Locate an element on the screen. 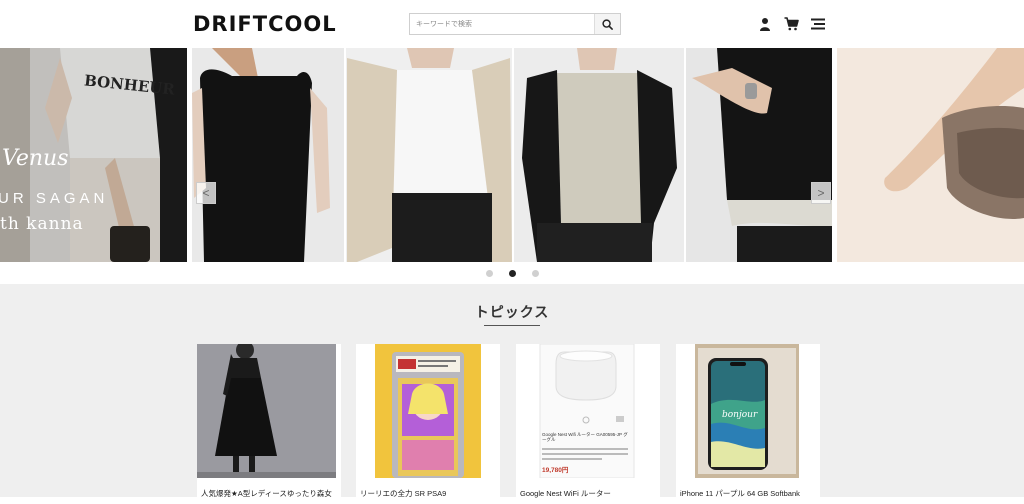  topics-title: トピックス is located at coordinates (512, 312).